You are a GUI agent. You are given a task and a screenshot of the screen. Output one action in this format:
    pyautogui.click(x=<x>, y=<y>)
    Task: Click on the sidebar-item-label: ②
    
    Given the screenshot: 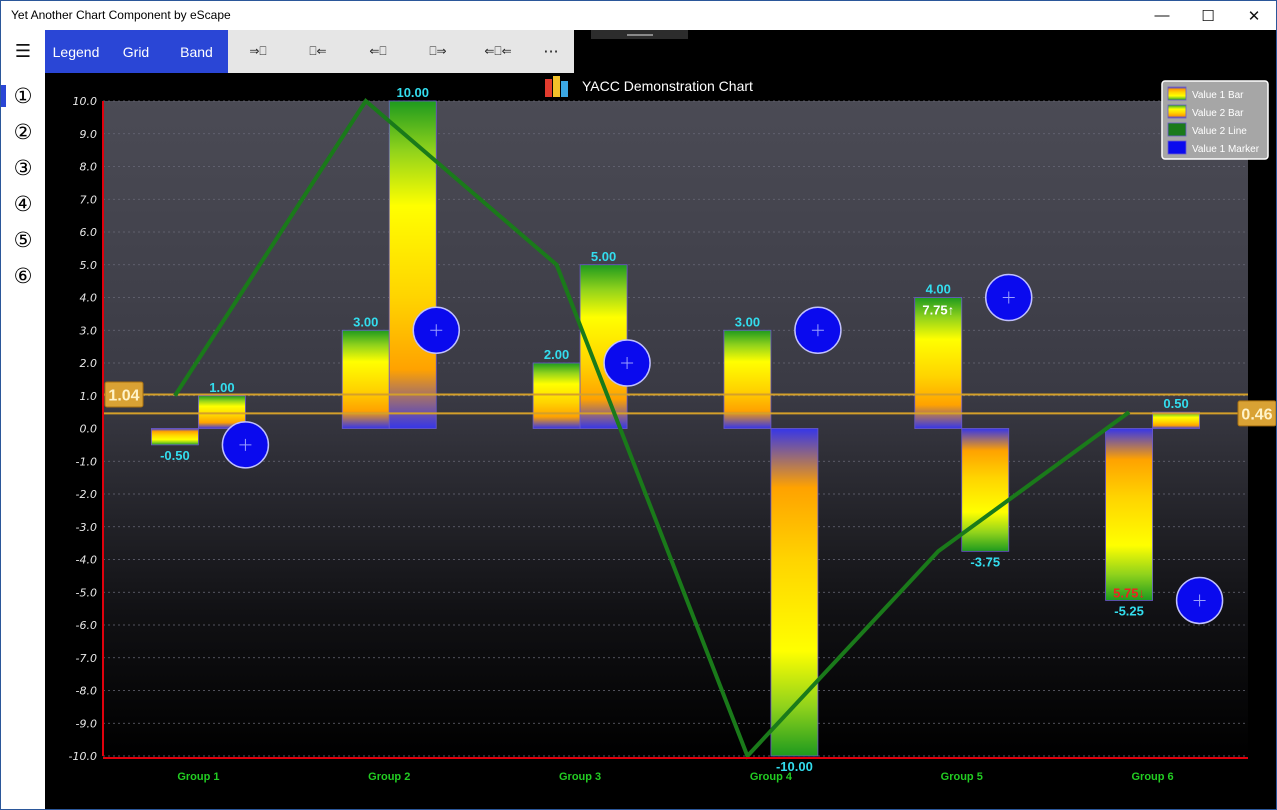 What is the action you would take?
    pyautogui.click(x=23, y=132)
    